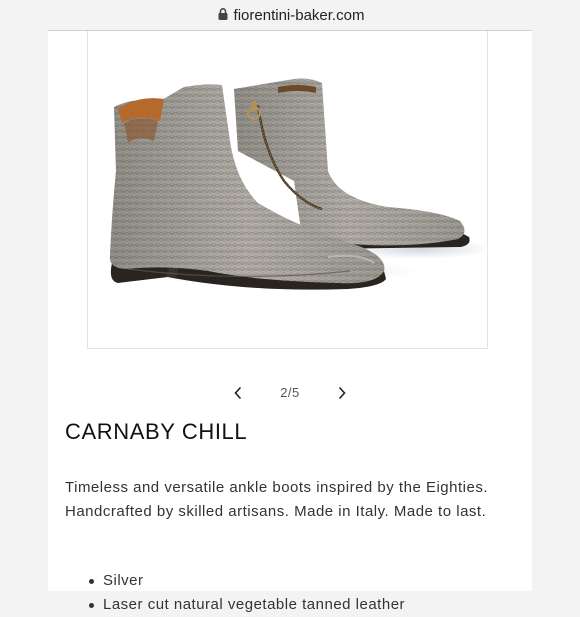 The width and height of the screenshot is (580, 617). I want to click on url-text: fiorentini-baker.com, so click(299, 15).